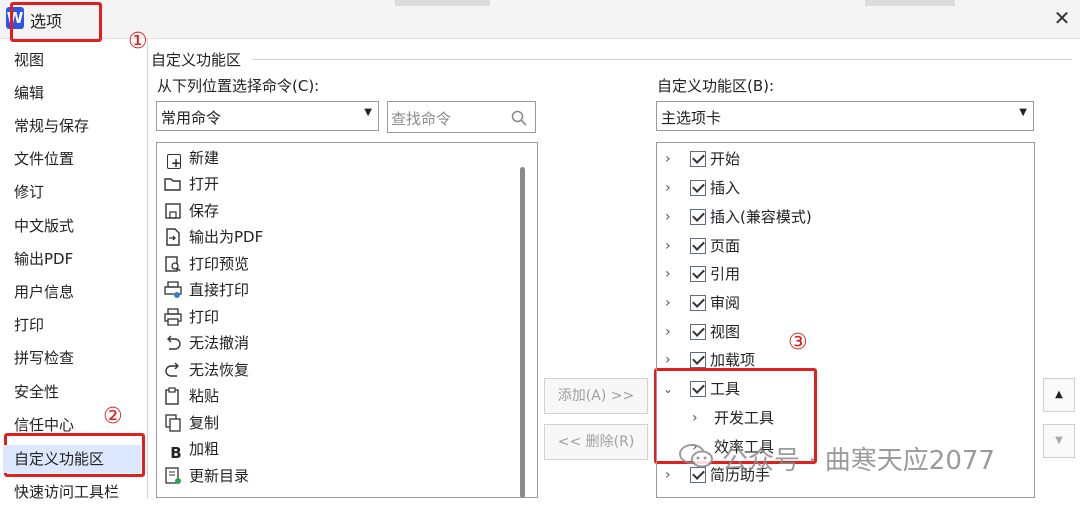  I want to click on add-button: 添加(A) >>, so click(596, 396).